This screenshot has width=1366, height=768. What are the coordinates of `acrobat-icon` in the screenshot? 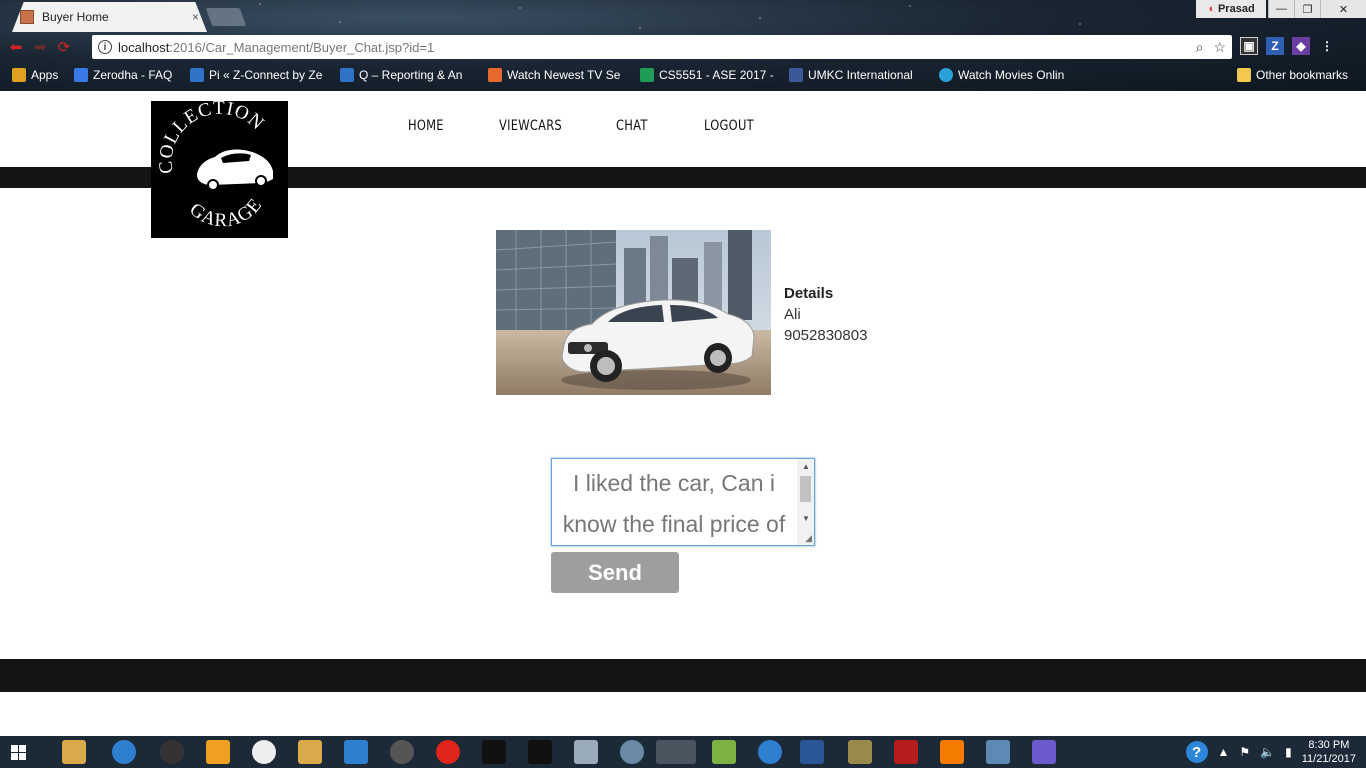 It's located at (906, 752).